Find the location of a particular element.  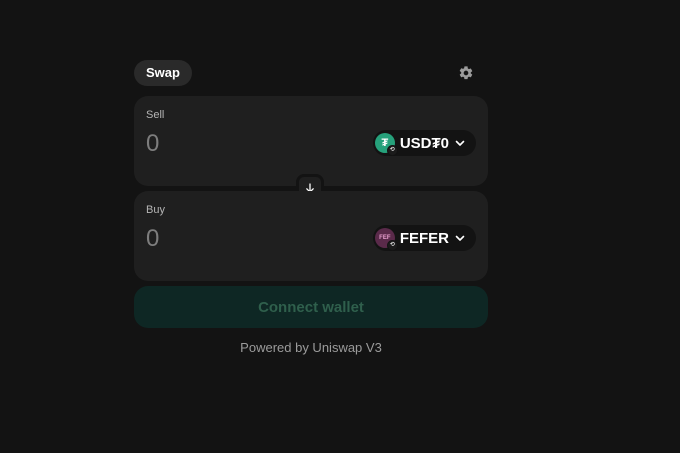

fefer-token-icon: FEF ⟲ is located at coordinates (386, 239).